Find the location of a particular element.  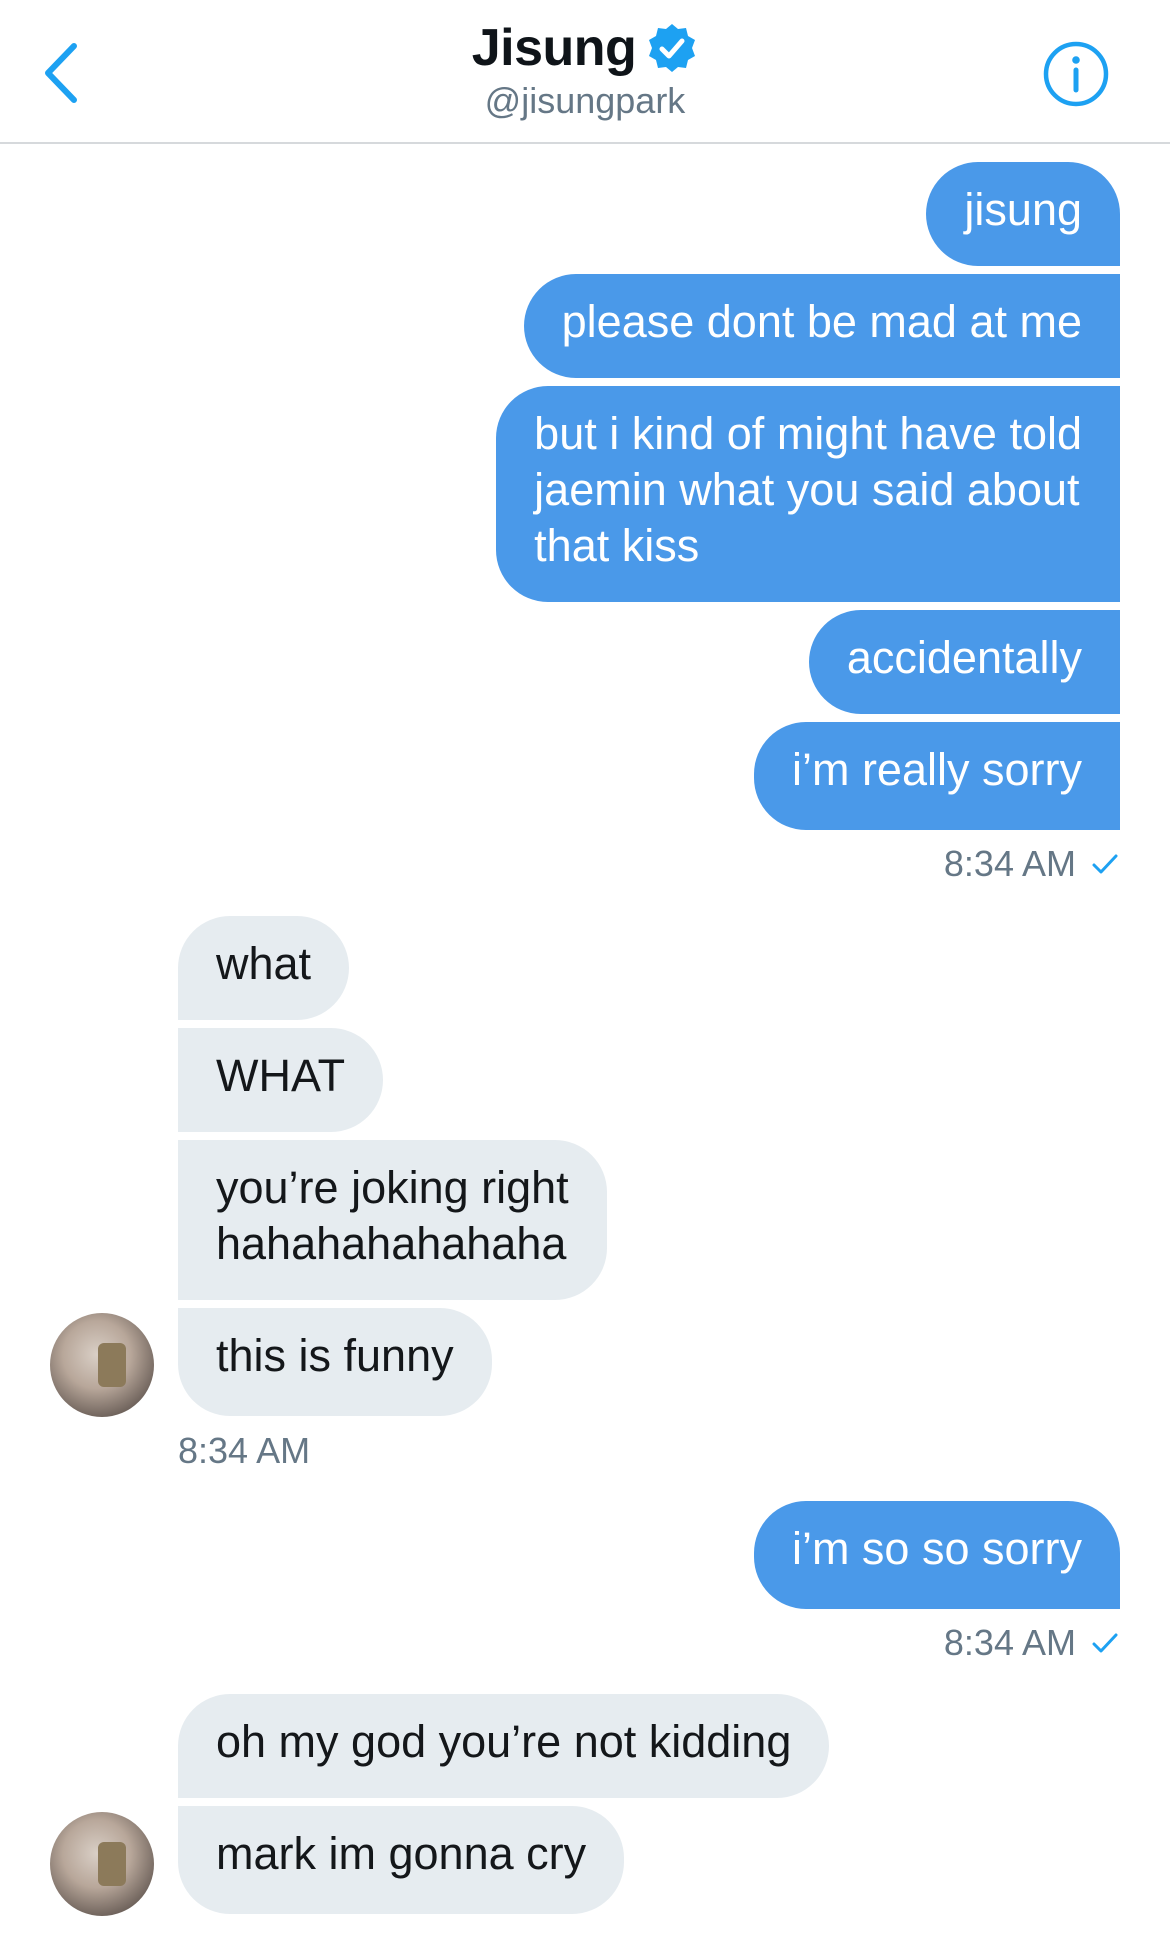

sent-message: please dont be mad at me is located at coordinates (821, 326).